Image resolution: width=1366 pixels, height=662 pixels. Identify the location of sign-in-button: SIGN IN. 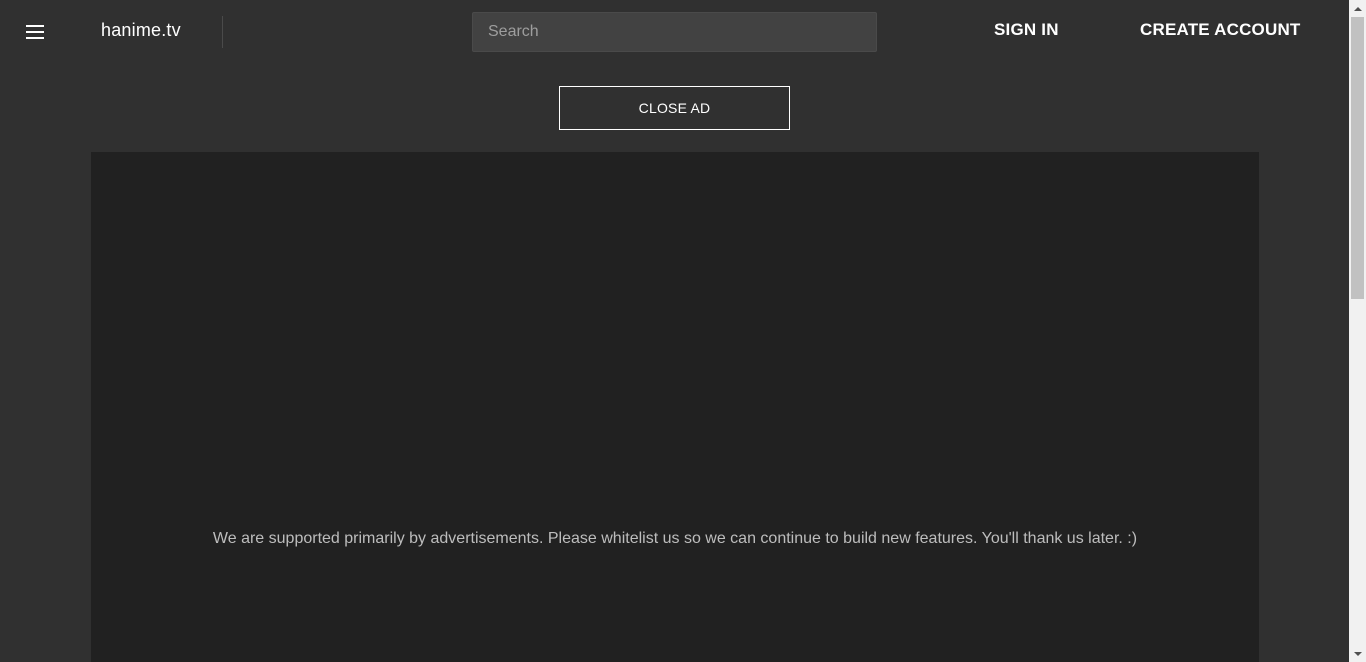
(1026, 30).